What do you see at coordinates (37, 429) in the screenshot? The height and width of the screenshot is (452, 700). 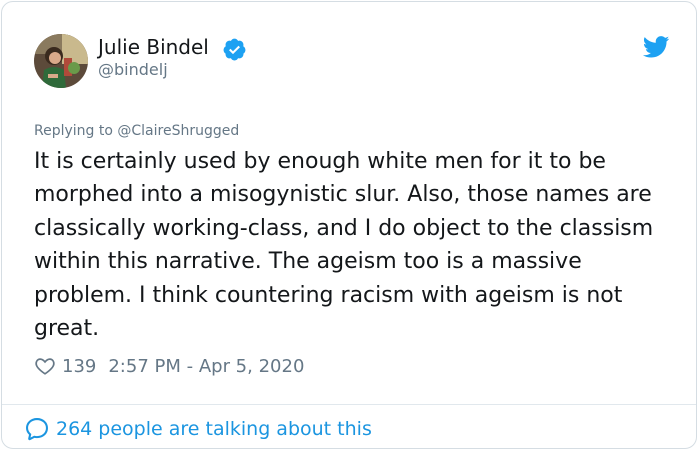 I see `comment-bubble-icon` at bounding box center [37, 429].